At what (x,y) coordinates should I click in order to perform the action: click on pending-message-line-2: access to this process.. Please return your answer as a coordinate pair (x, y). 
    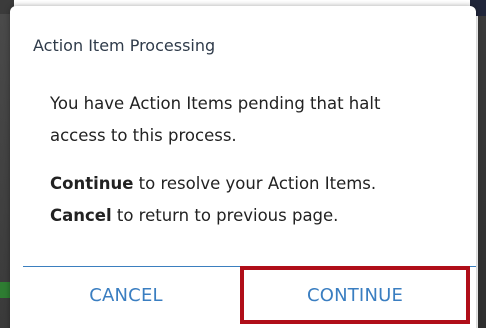
    Looking at the image, I should click on (143, 135).